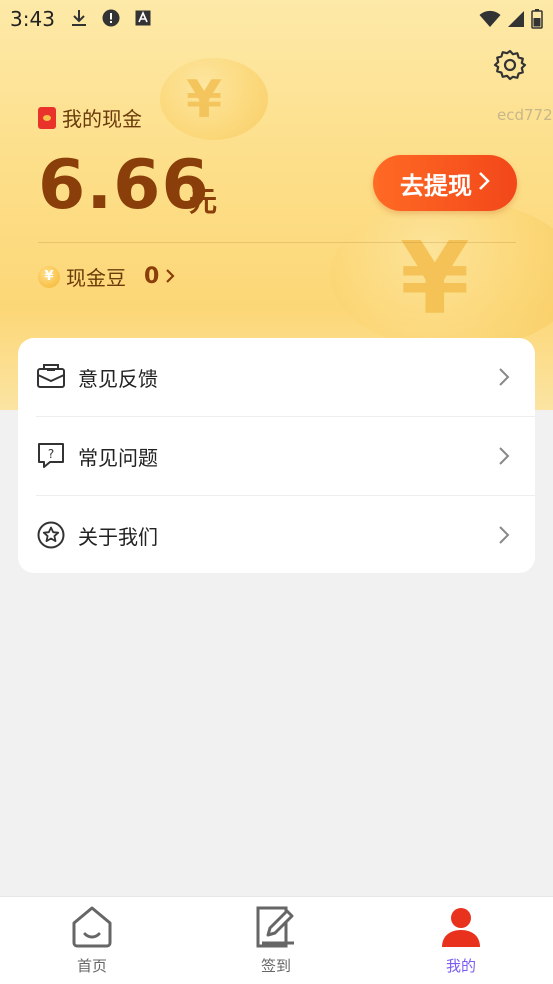 This screenshot has height=984, width=553. Describe the element at coordinates (47, 117) in the screenshot. I see `red-packet-icon` at that location.